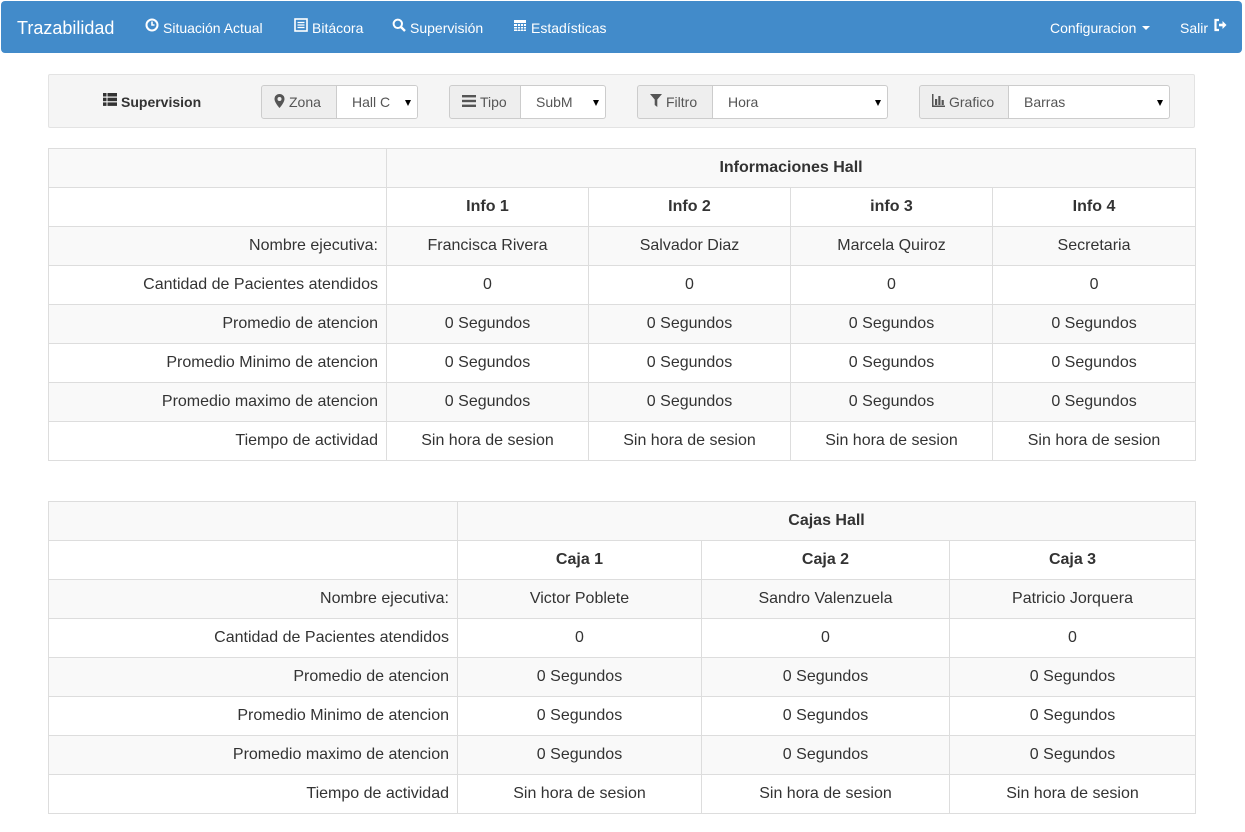  I want to click on filtro-filter: Filtro Hora, so click(762, 102).